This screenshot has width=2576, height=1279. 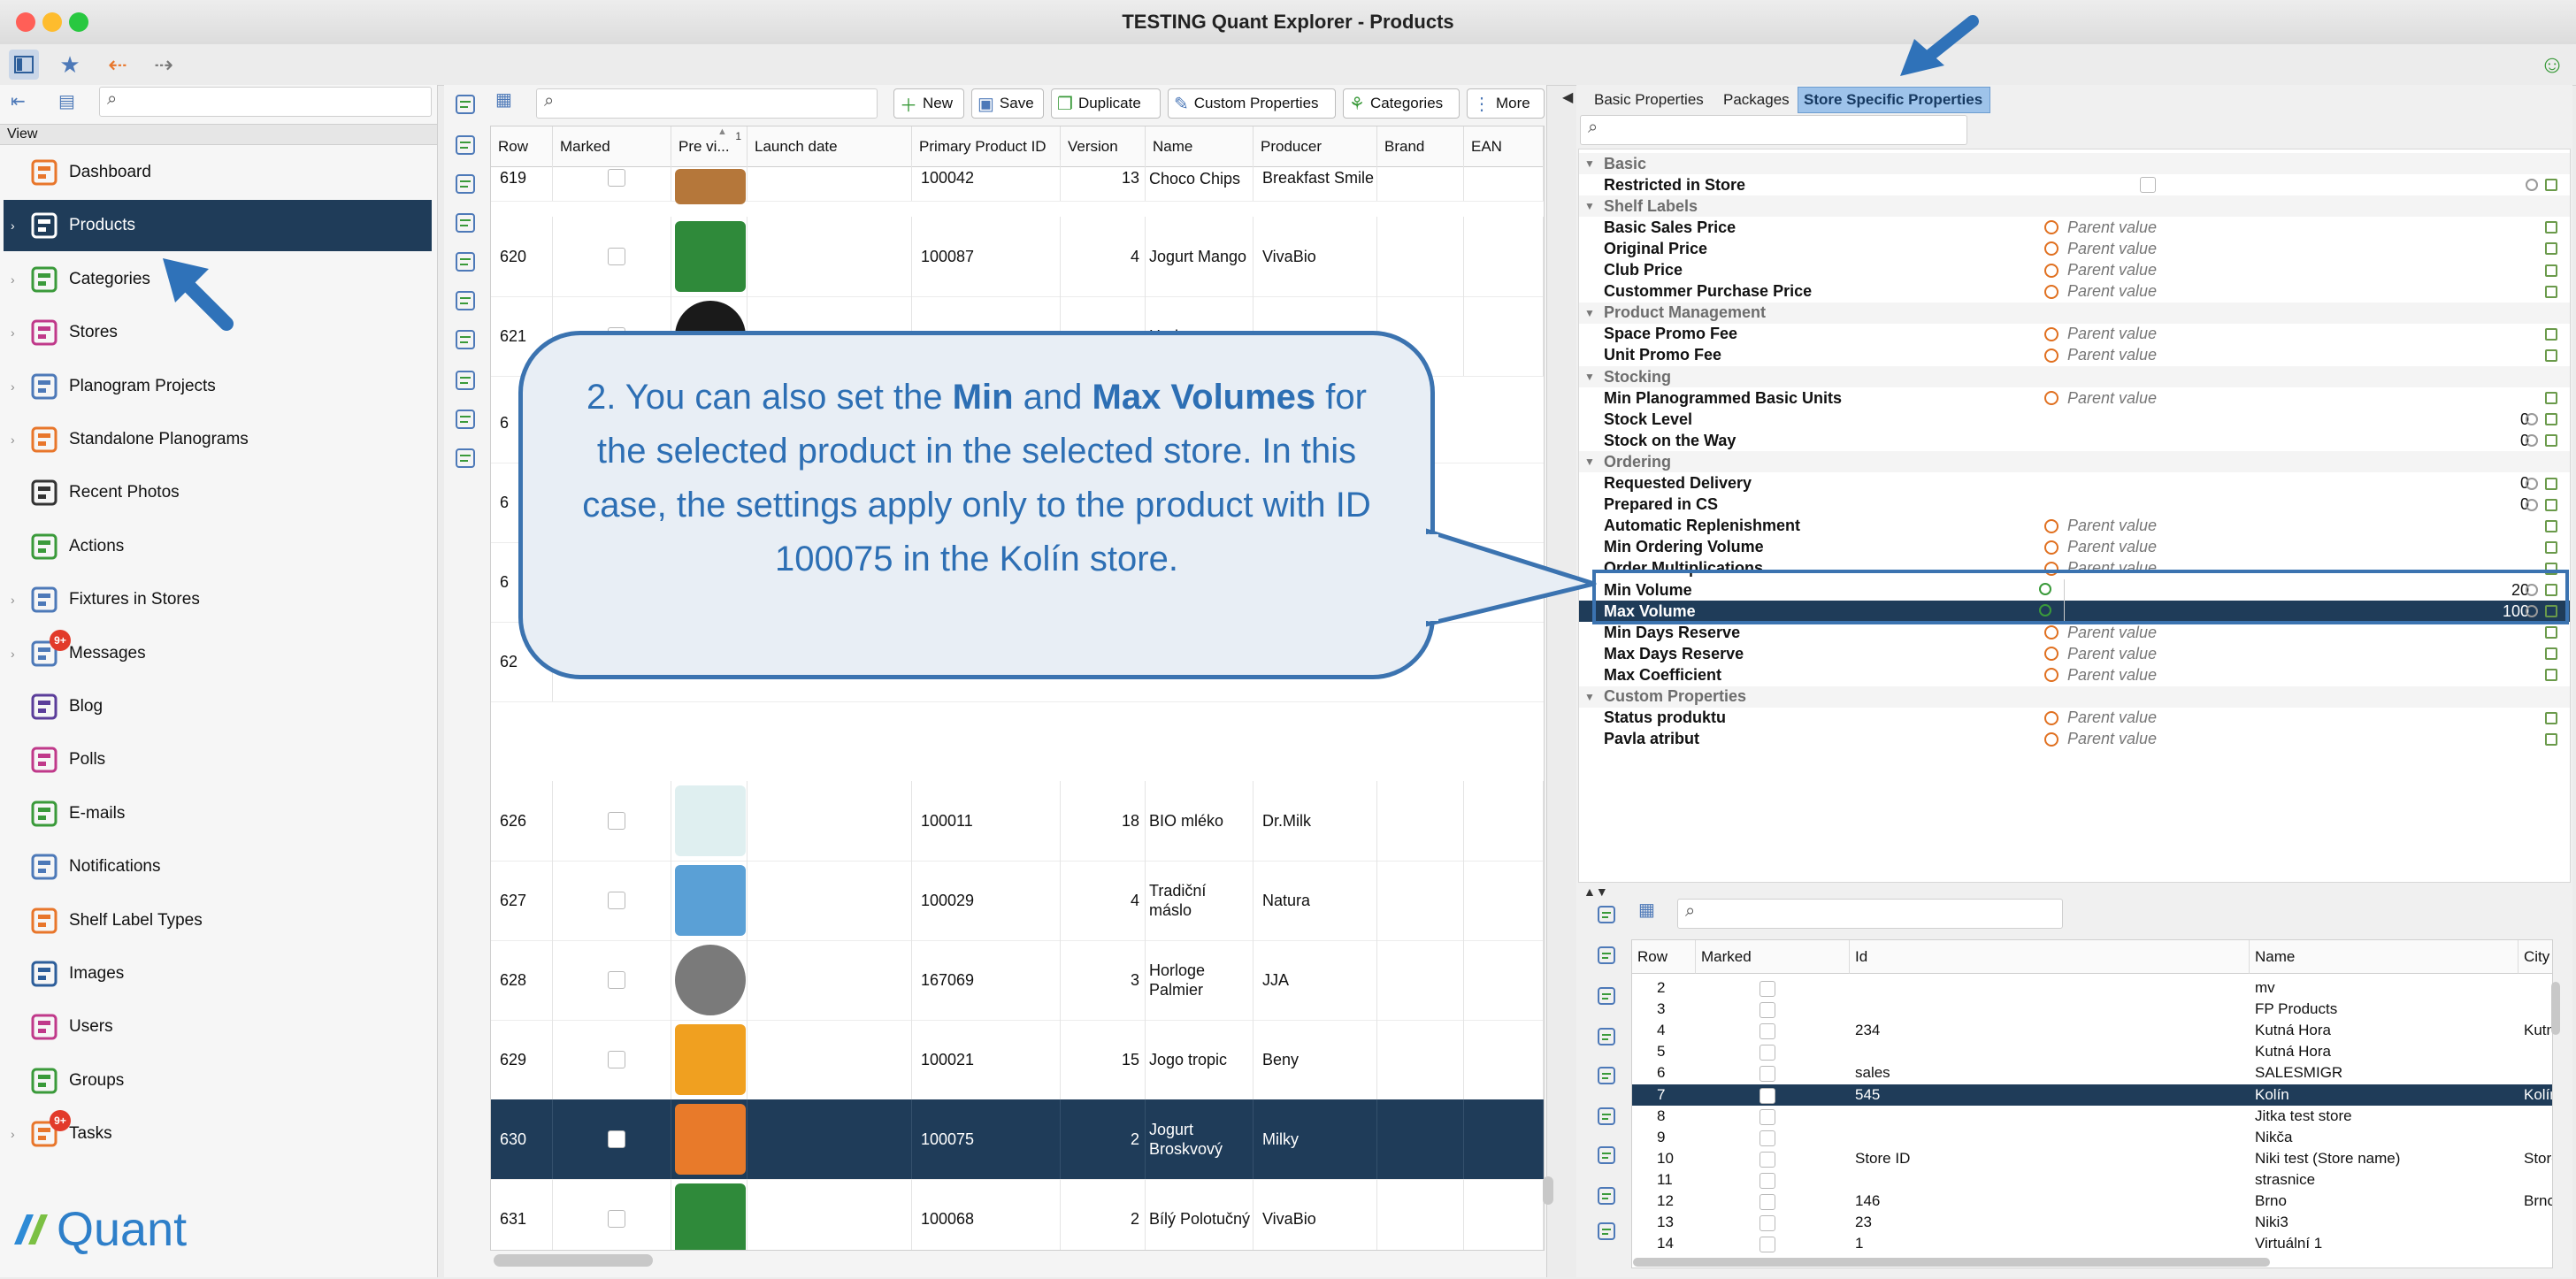 I want to click on table-row: 619 100042 13 Choco Chips Breakfast Smile, so click(x=1017, y=182).